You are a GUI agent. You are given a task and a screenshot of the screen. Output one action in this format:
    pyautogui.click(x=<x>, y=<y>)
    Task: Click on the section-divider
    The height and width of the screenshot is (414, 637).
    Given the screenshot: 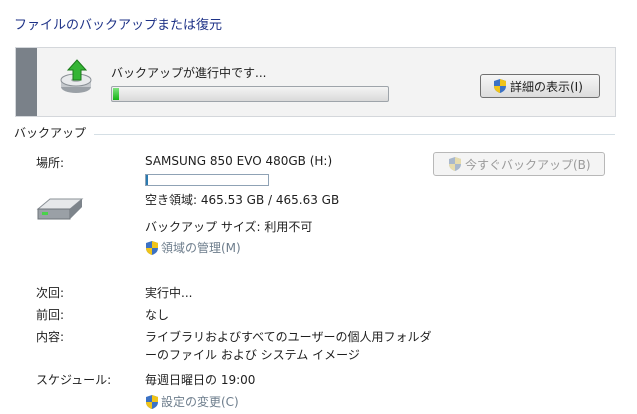 What is the action you would take?
    pyautogui.click(x=354, y=134)
    